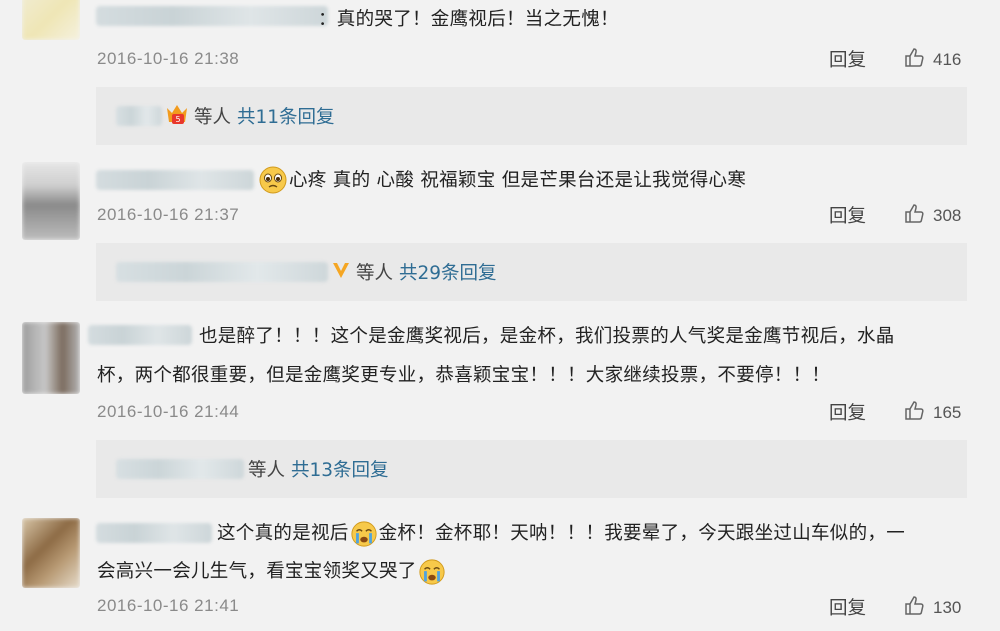 Image resolution: width=1000 pixels, height=631 pixels. Describe the element at coordinates (642, 533) in the screenshot. I see `comment-text-part2: 金杯！金杯耶！天呐！！！我要晕了，今天跟坐过山车似的，一` at that location.